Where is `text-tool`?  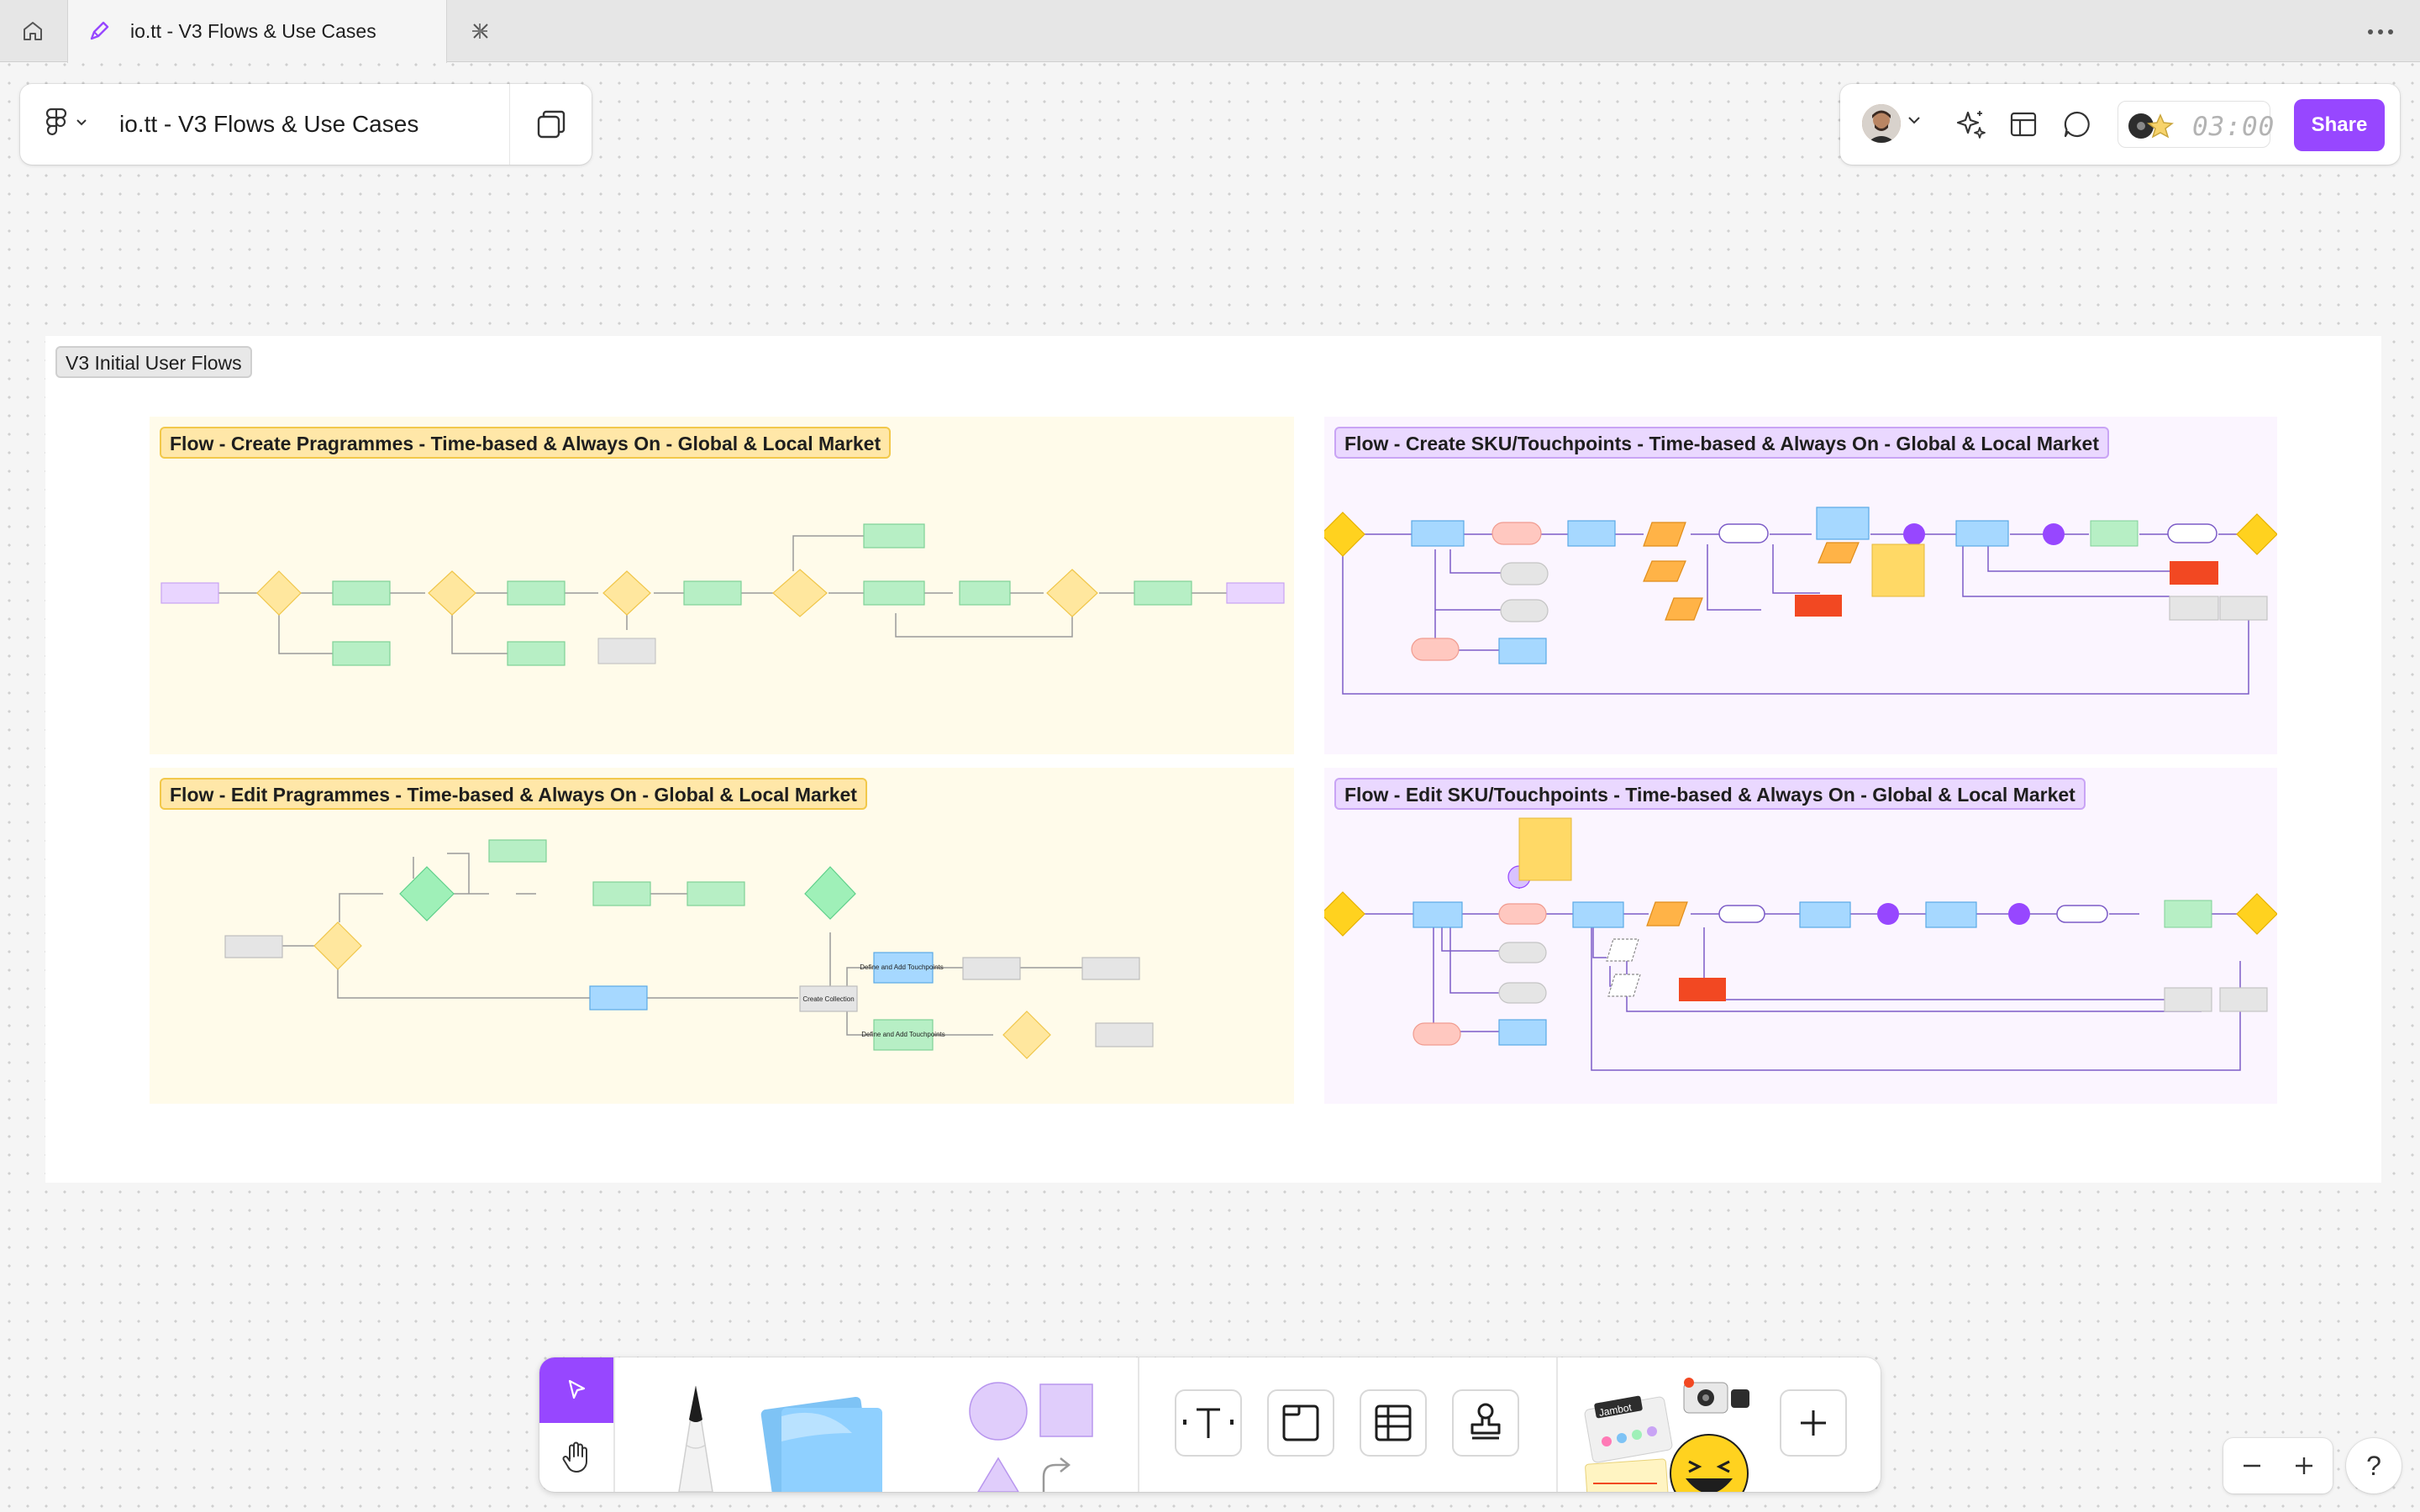 text-tool is located at coordinates (1208, 1423).